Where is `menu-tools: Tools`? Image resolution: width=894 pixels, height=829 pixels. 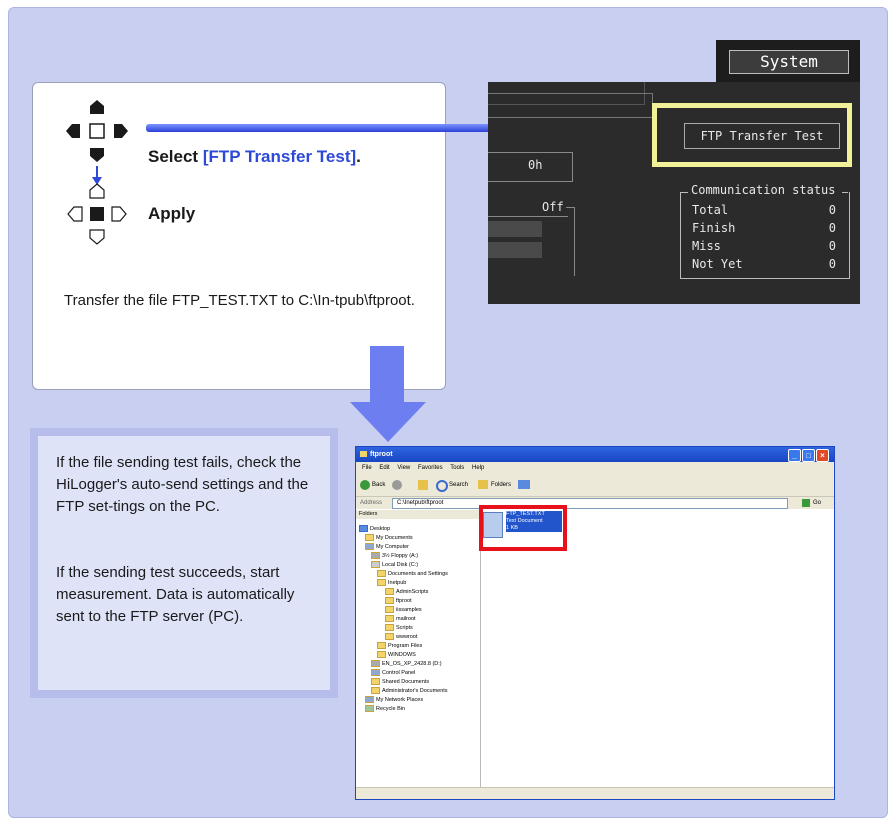 menu-tools: Tools is located at coordinates (457, 468).